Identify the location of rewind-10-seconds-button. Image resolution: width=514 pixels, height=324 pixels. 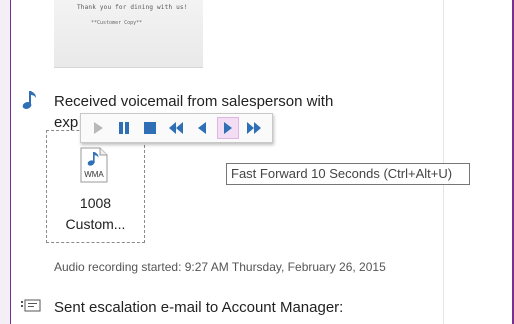
(202, 128).